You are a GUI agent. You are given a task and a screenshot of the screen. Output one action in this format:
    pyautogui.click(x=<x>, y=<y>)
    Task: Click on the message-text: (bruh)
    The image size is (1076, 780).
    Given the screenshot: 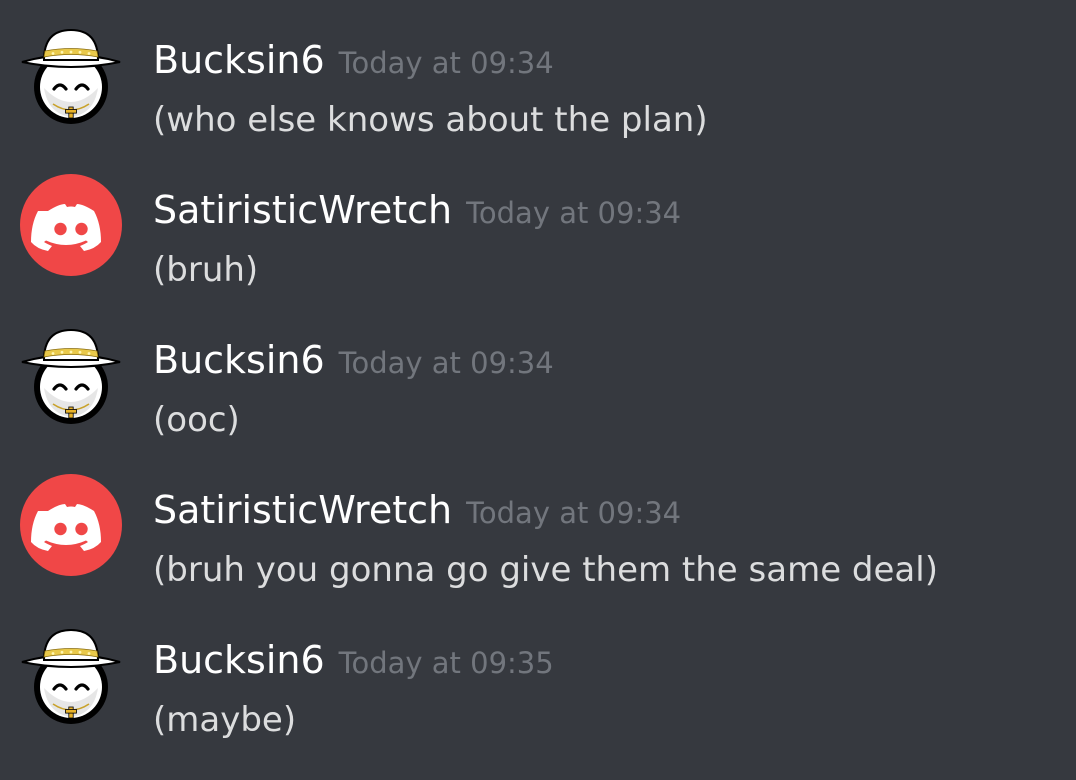 What is the action you would take?
    pyautogui.click(x=206, y=270)
    